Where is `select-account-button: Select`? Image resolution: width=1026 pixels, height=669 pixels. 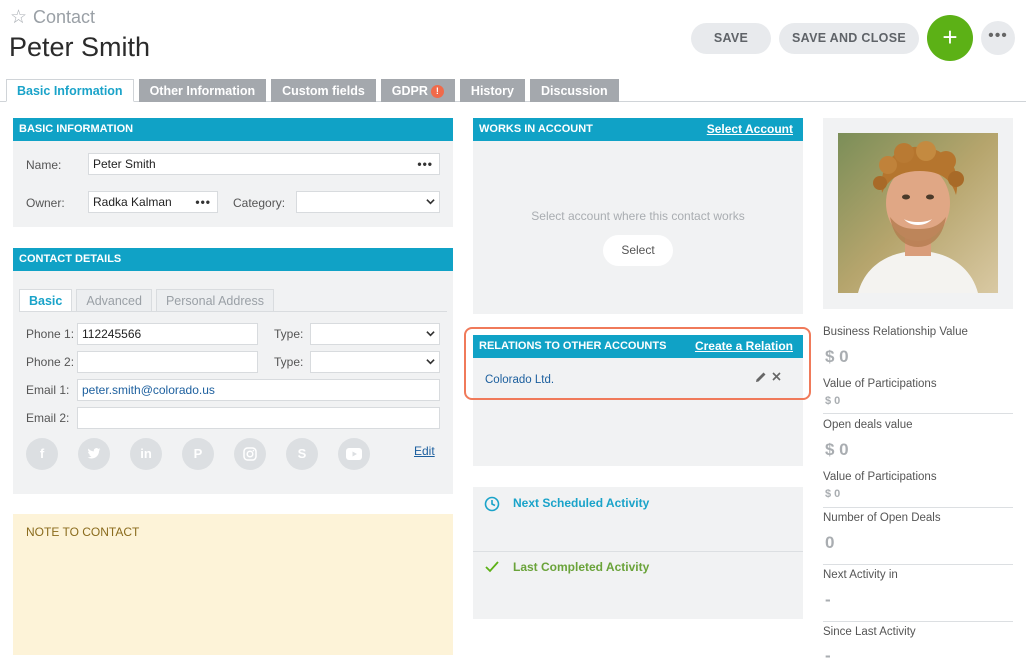 select-account-button: Select is located at coordinates (638, 250).